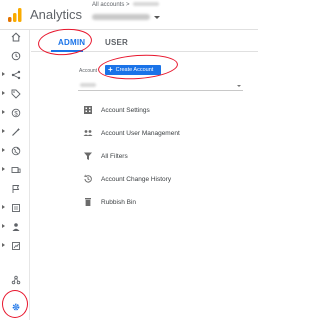 The height and width of the screenshot is (320, 320). What do you see at coordinates (56, 14) in the screenshot?
I see `app-title: Analytics` at bounding box center [56, 14].